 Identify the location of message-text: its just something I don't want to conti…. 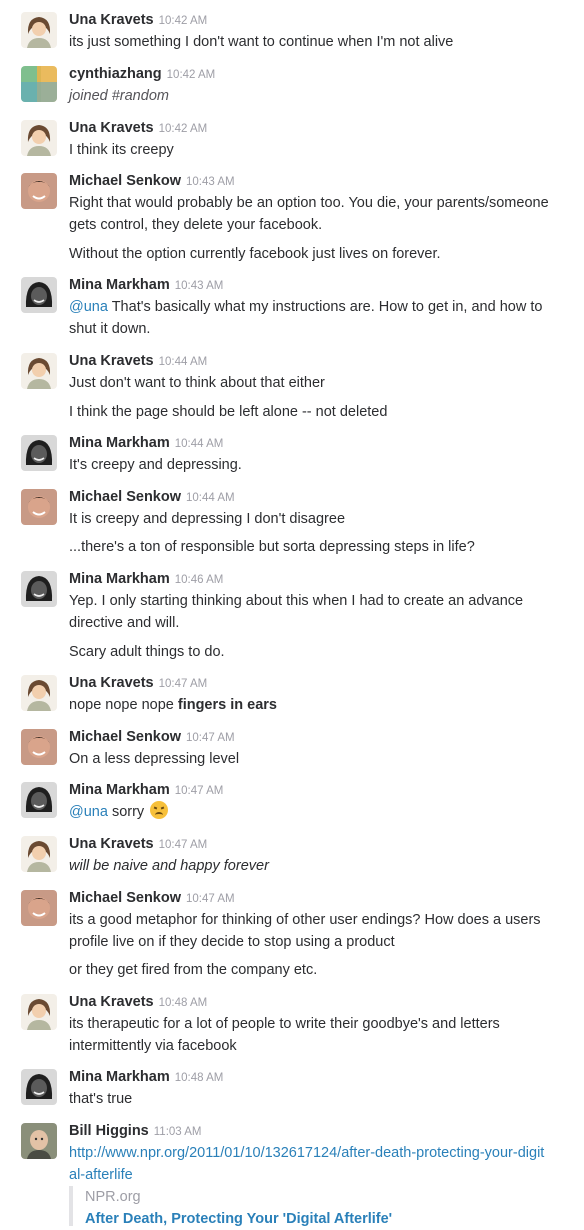
(261, 42).